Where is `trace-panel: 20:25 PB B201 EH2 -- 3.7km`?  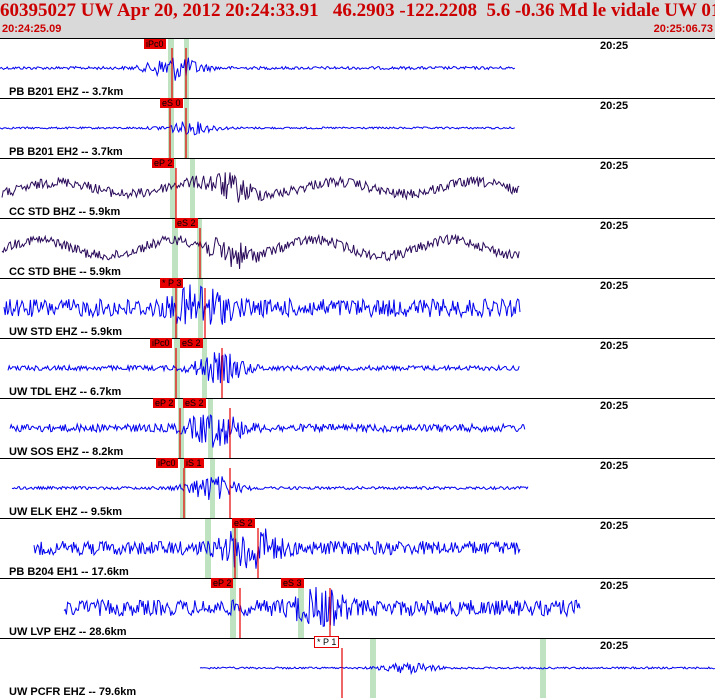 trace-panel: 20:25 PB B201 EH2 -- 3.7km is located at coordinates (357, 128).